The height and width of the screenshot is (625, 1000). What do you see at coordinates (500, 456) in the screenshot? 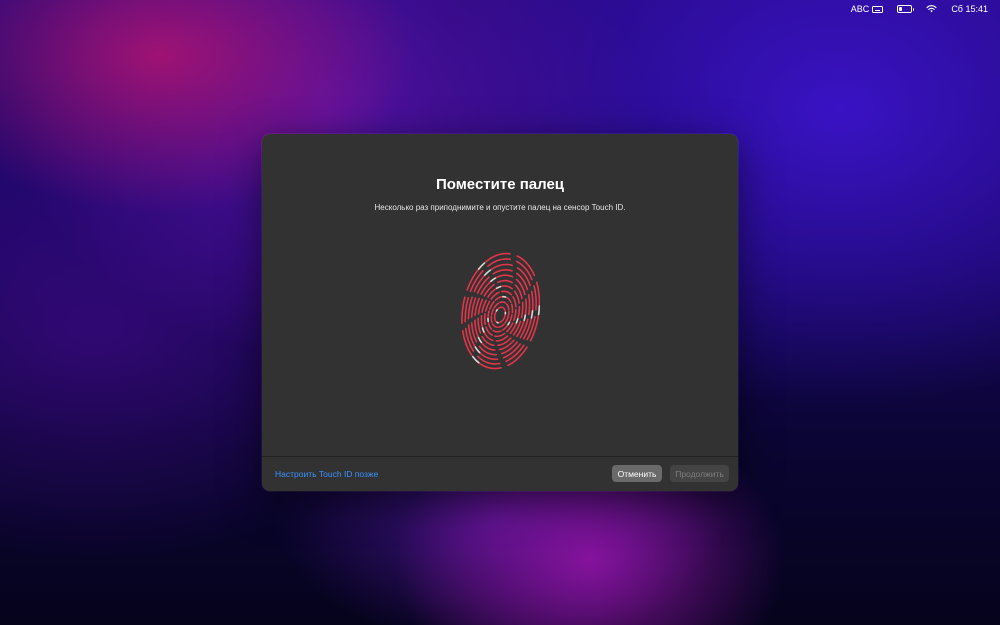
I see `footer-divider` at bounding box center [500, 456].